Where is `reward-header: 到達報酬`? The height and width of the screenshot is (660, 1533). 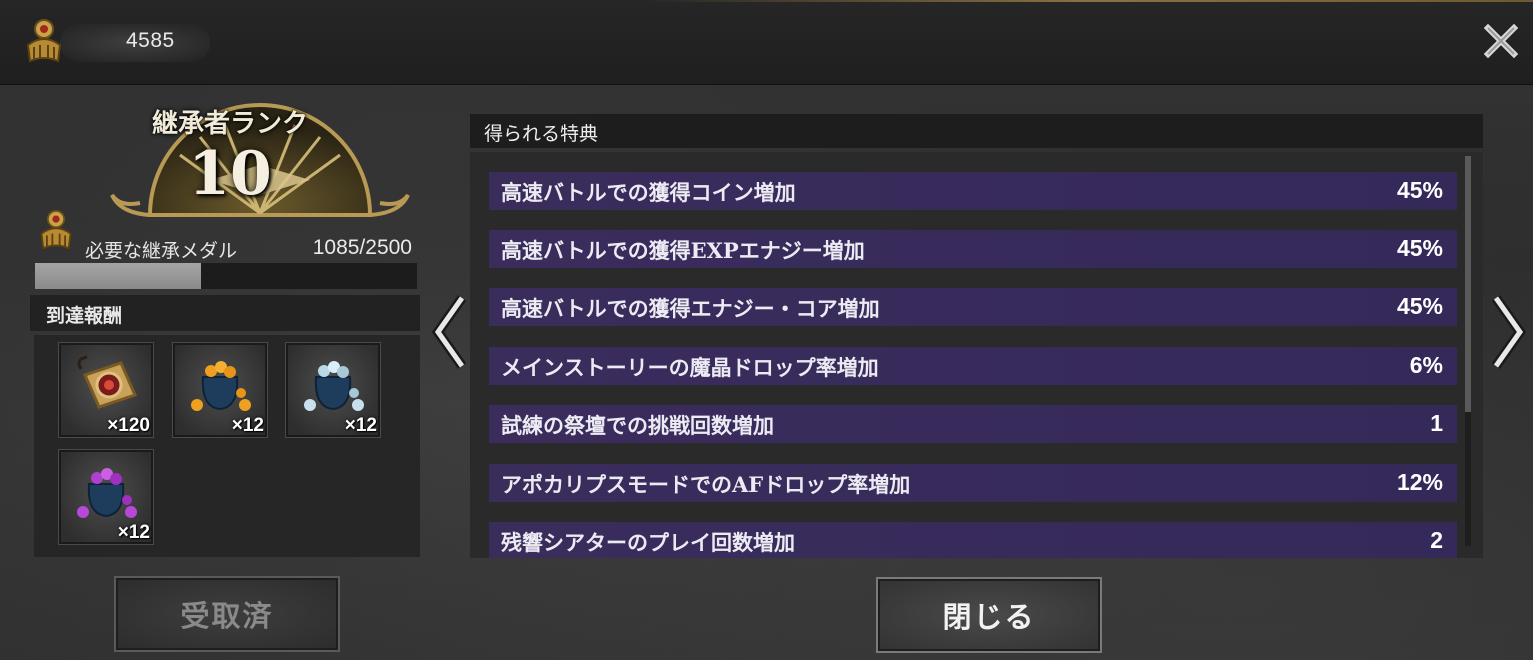 reward-header: 到達報酬 is located at coordinates (225, 313).